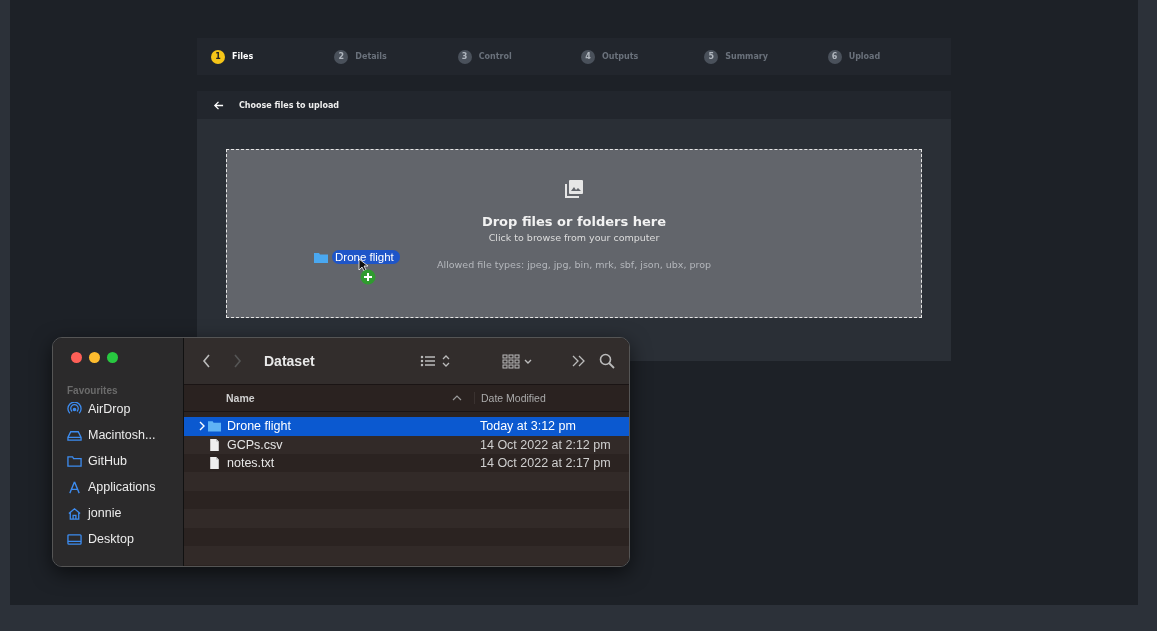  What do you see at coordinates (406, 426) in the screenshot?
I see `file-row: Drone flight Today at 3:12 pm` at bounding box center [406, 426].